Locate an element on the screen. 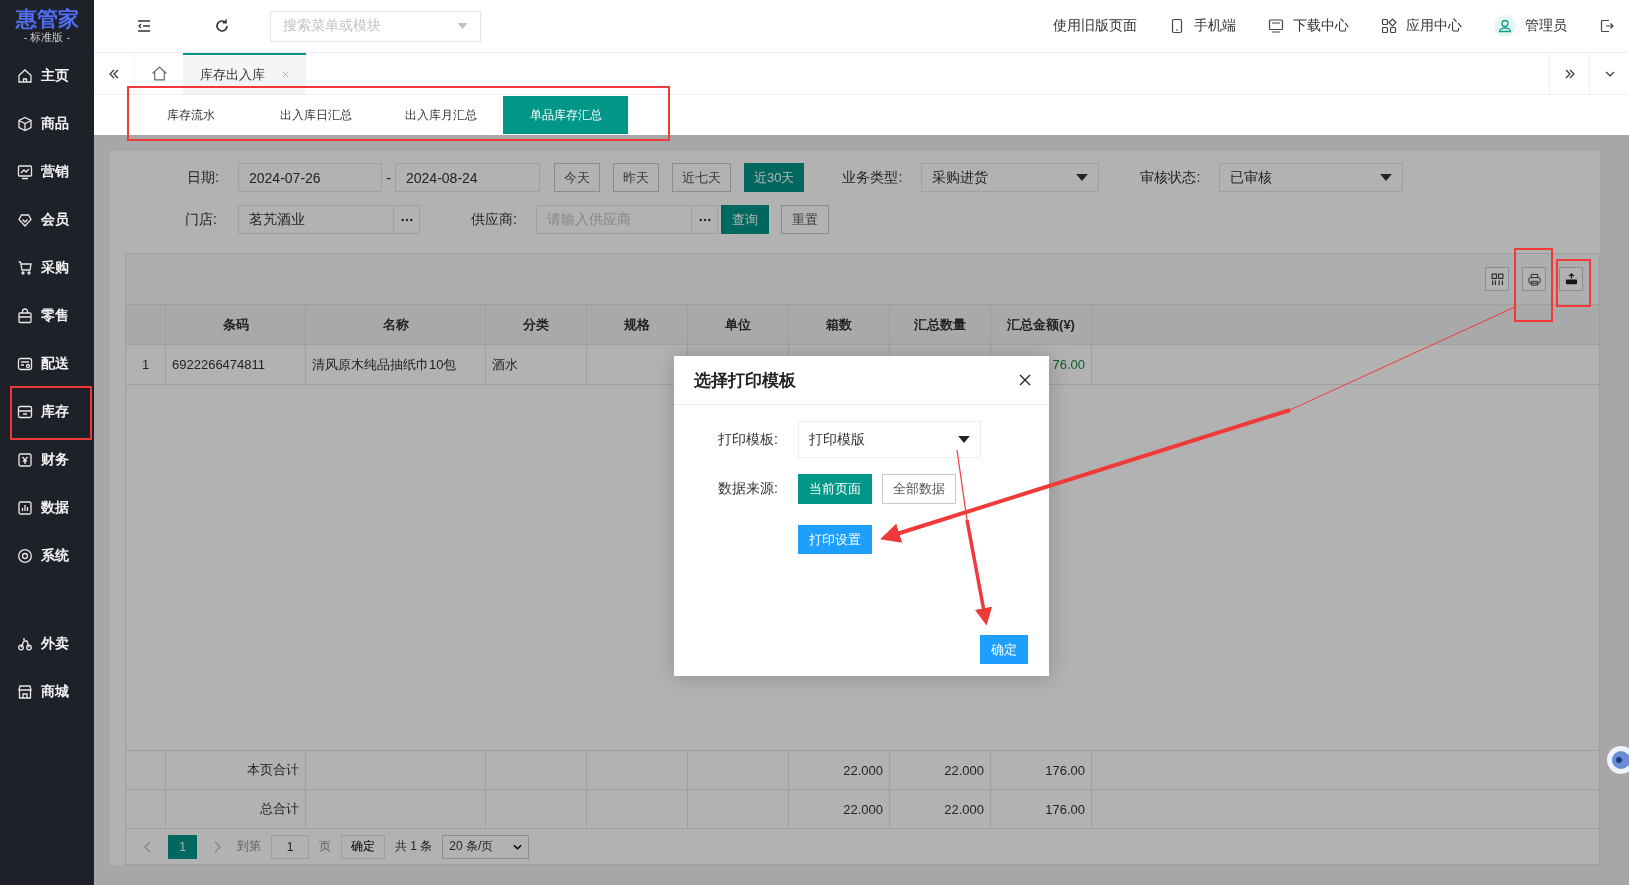  cart-icon is located at coordinates (25, 268).